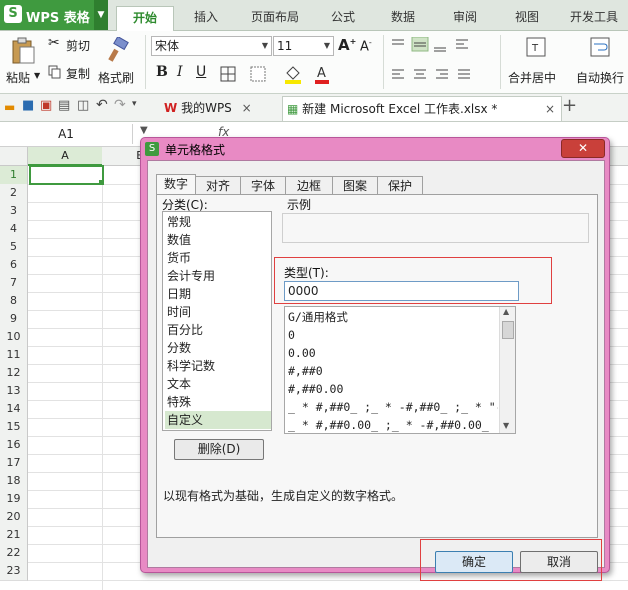 The image size is (628, 590). I want to click on row-header: 16, so click(14, 445).